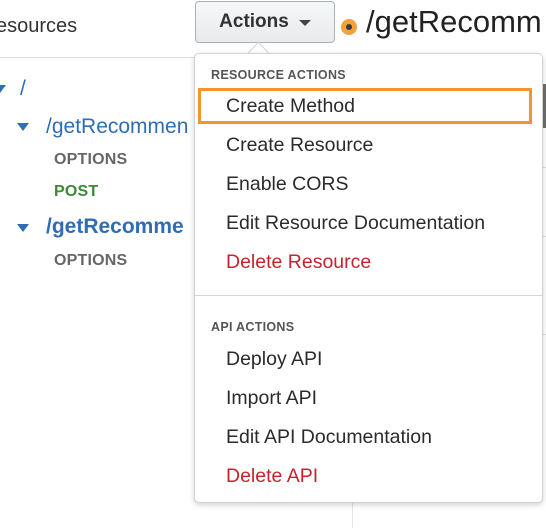 The image size is (546, 528). What do you see at coordinates (274, 359) in the screenshot?
I see `menu-item-deploy-api: Deploy API` at bounding box center [274, 359].